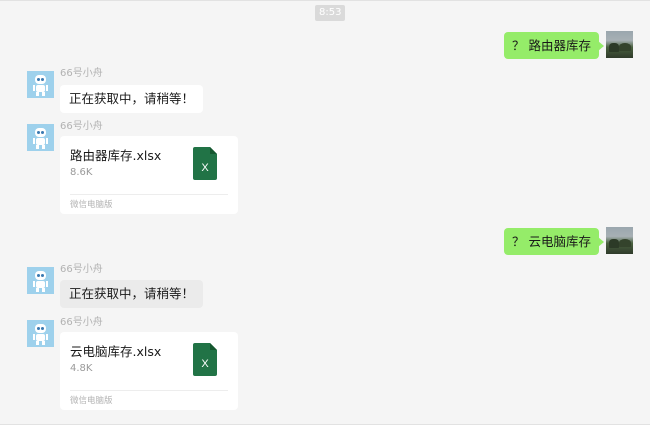 Image resolution: width=650 pixels, height=425 pixels. Describe the element at coordinates (116, 351) in the screenshot. I see `file-name: 云电脑库存.xlsx` at that location.